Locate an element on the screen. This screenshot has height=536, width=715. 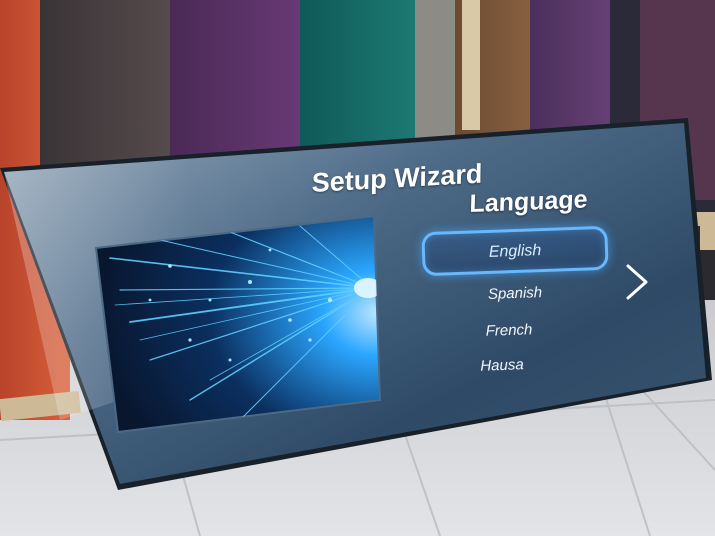
language-option-spanish: Spanish is located at coordinates (515, 293).